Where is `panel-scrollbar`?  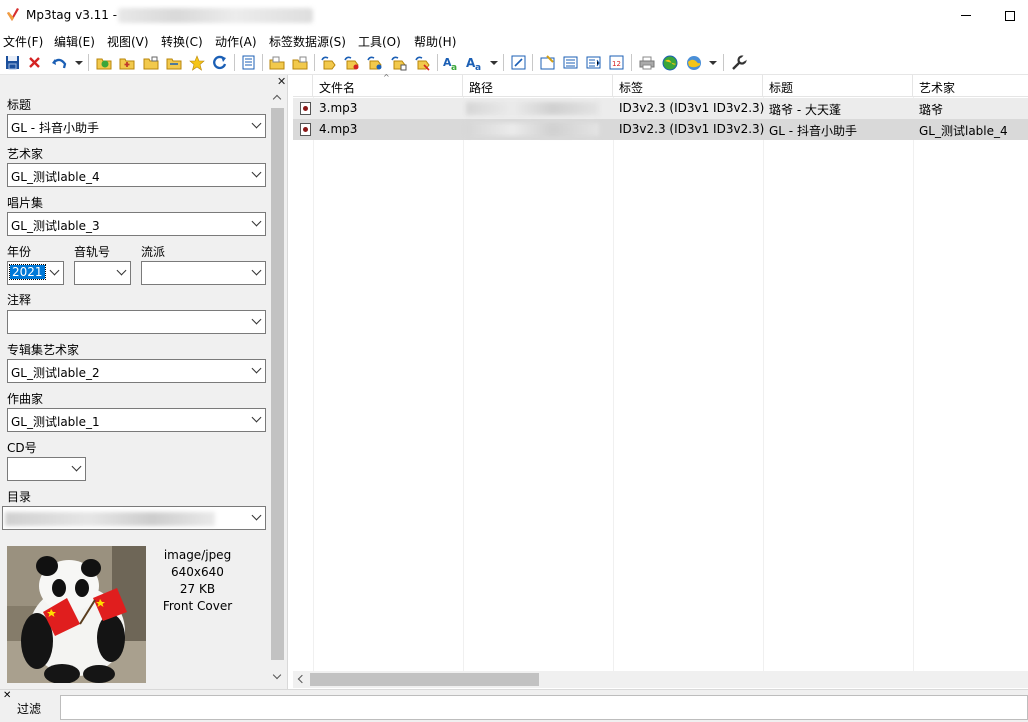
panel-scrollbar is located at coordinates (277, 387).